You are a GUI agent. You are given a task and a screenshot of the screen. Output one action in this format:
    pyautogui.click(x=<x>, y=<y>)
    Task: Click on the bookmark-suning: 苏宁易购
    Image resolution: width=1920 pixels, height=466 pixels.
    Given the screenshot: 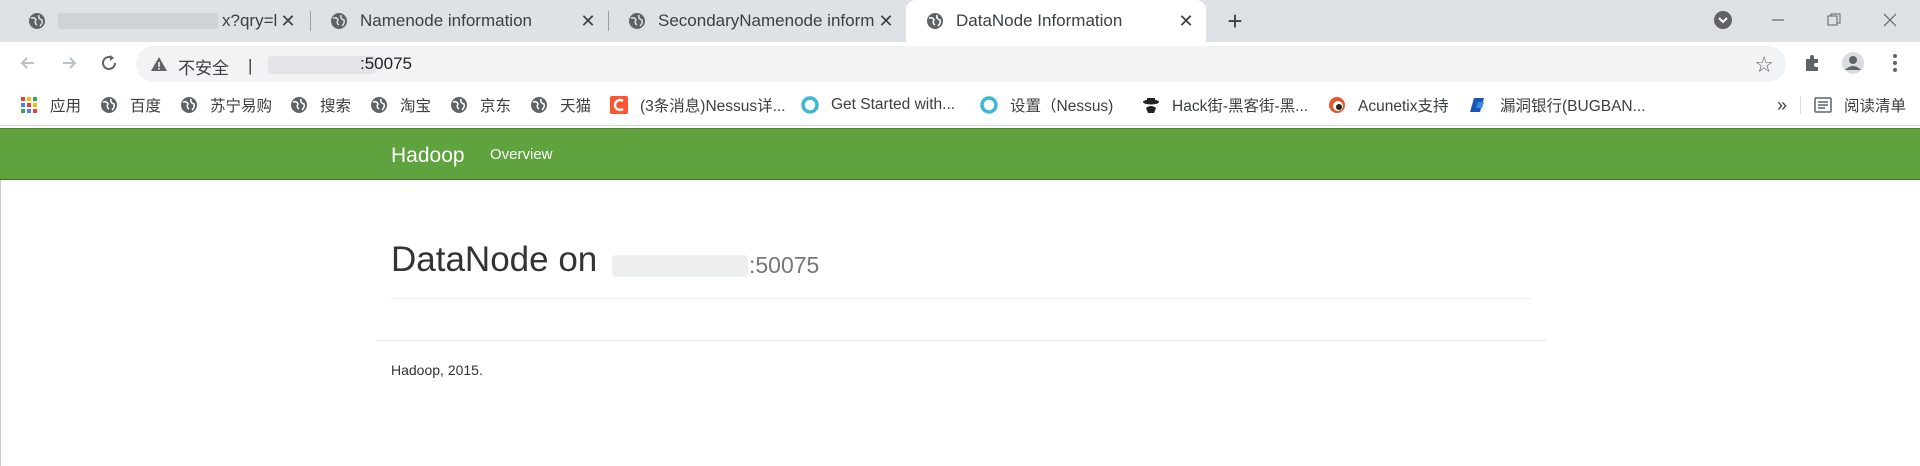 What is the action you would take?
    pyautogui.click(x=226, y=105)
    